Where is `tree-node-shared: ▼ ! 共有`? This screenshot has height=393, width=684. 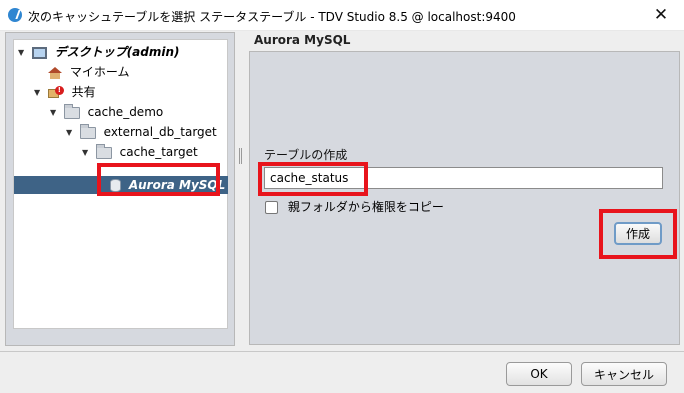 tree-node-shared: ▼ ! 共有 is located at coordinates (65, 92).